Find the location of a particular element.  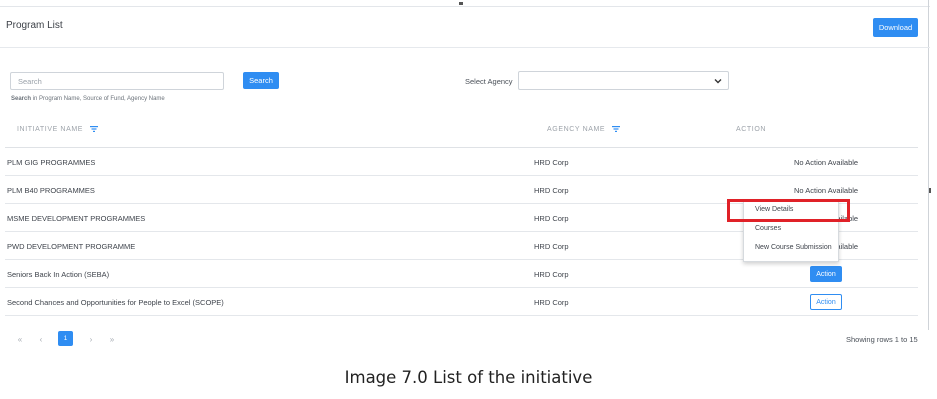

pagination-next: › is located at coordinates (91, 339).